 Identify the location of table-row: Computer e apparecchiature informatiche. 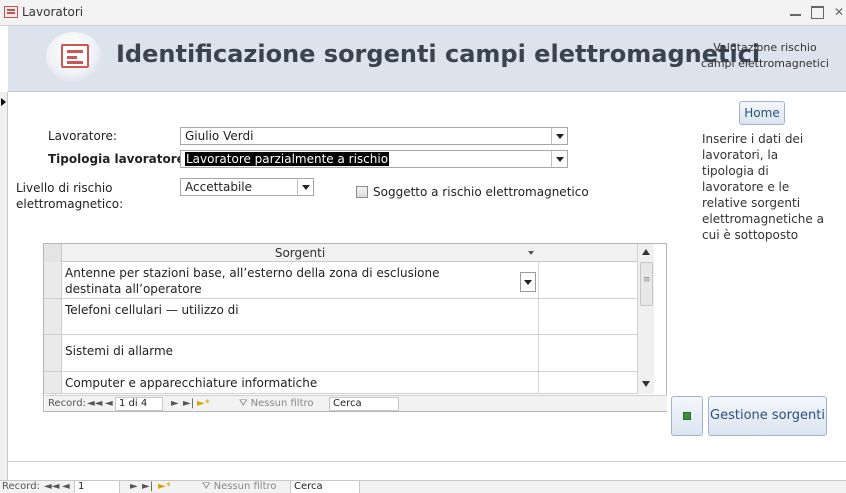
(340, 383).